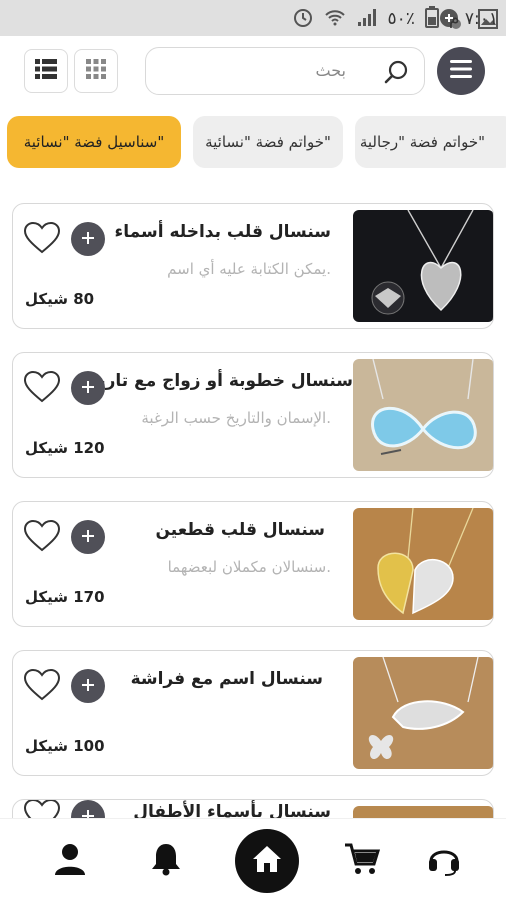  I want to click on category-chip: سناسيل فضة "نسائية", so click(94, 142).